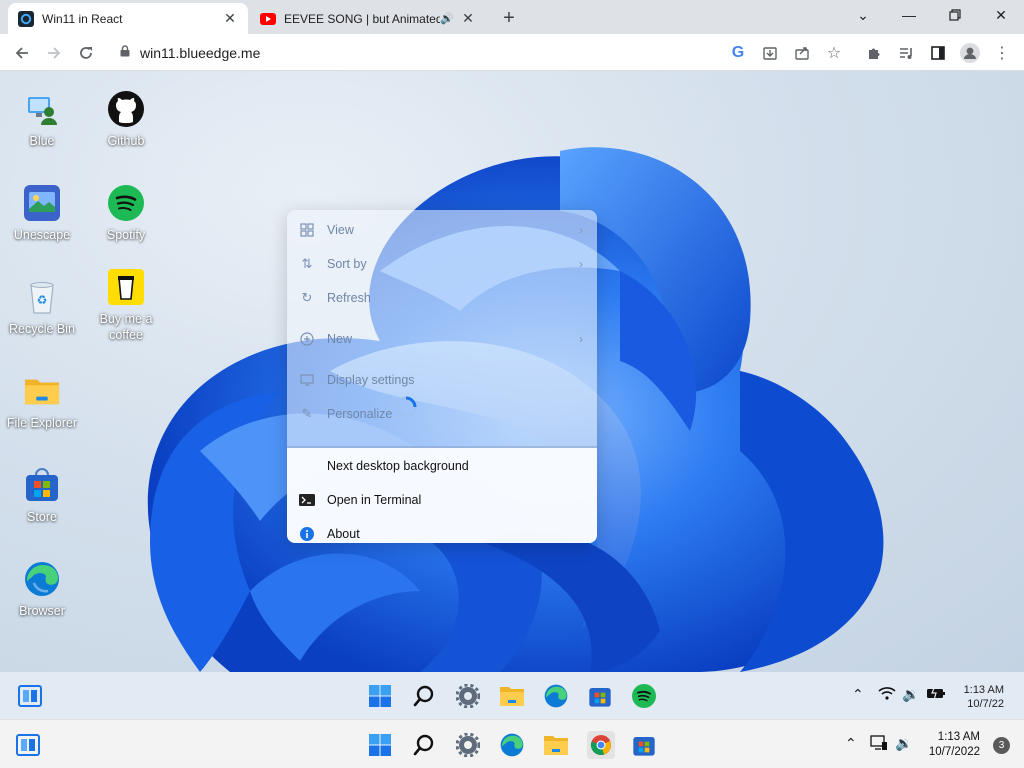 The width and height of the screenshot is (1024, 768). What do you see at coordinates (42, 308) in the screenshot?
I see `desktop-icon-recycle-bin: ♻ Recycle Bin` at bounding box center [42, 308].